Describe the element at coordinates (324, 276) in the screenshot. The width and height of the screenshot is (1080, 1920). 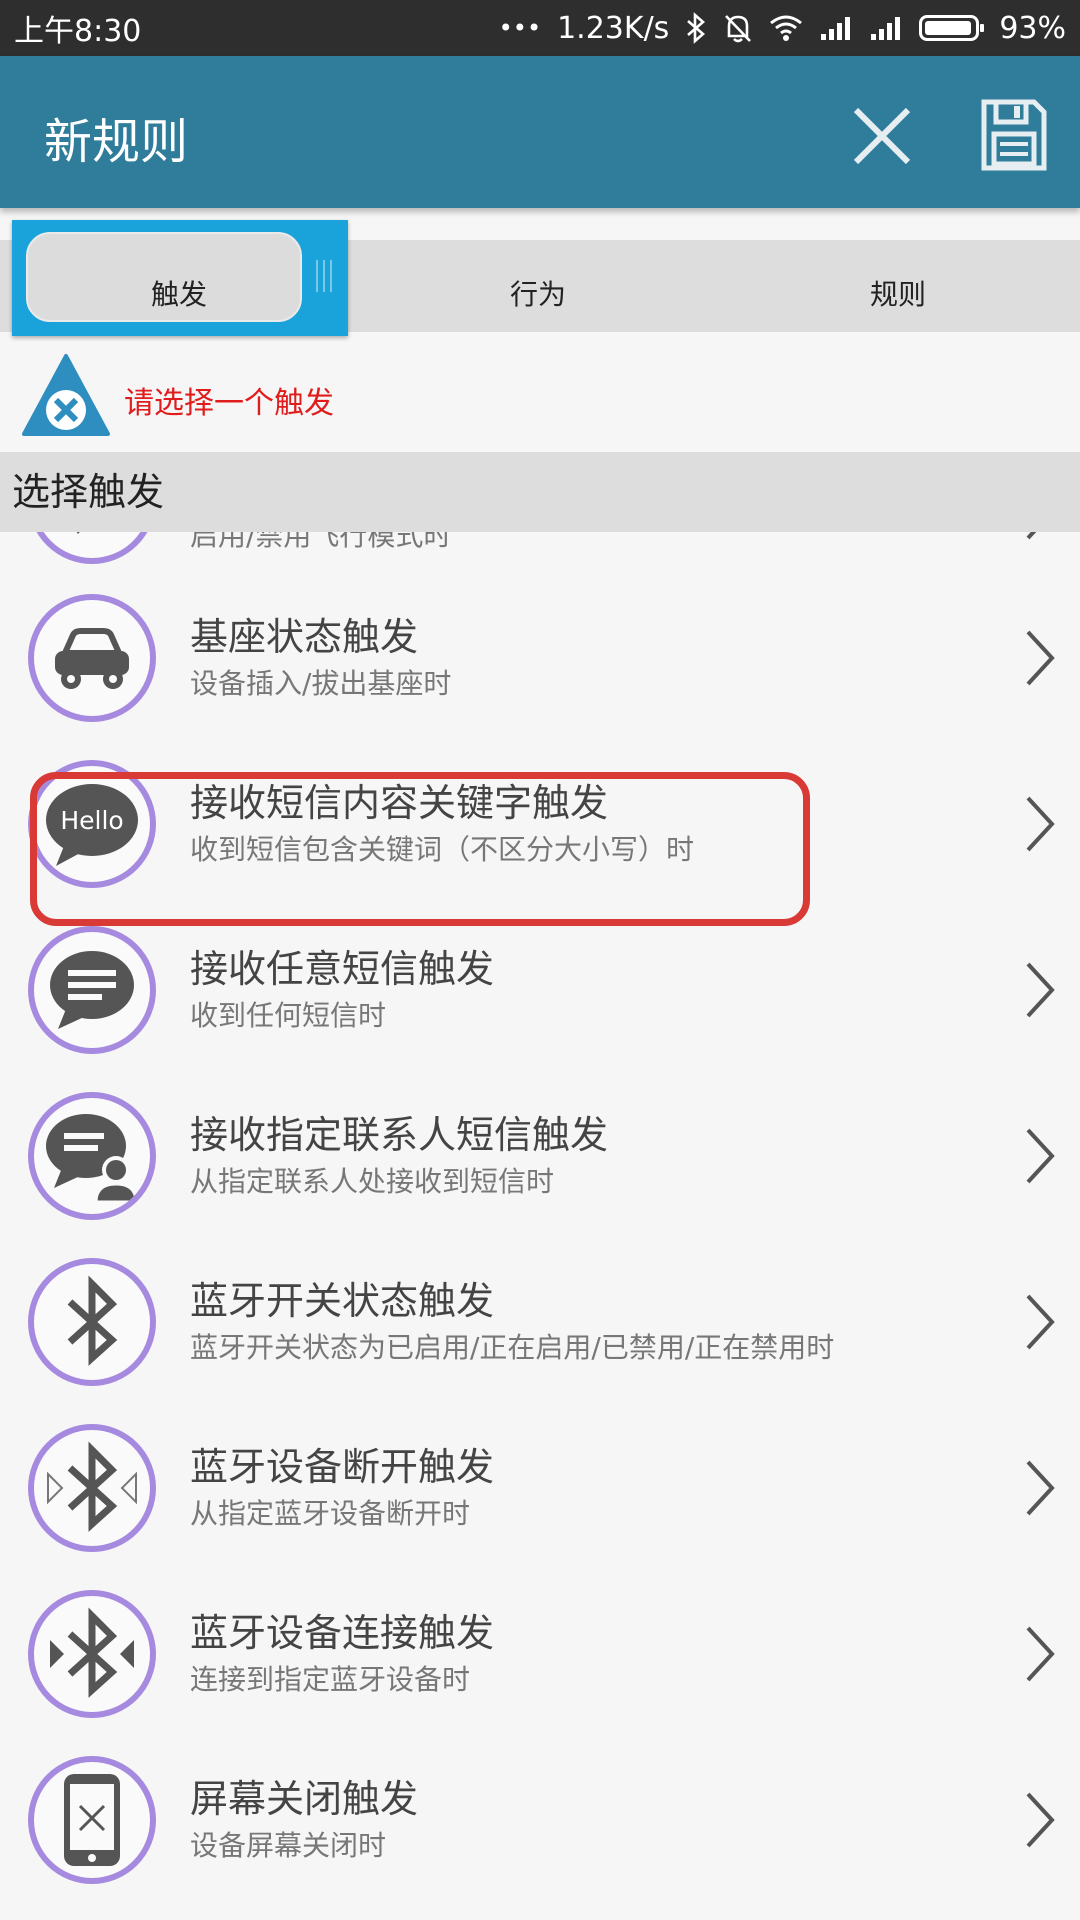
I see `drag-grip-icon` at that location.